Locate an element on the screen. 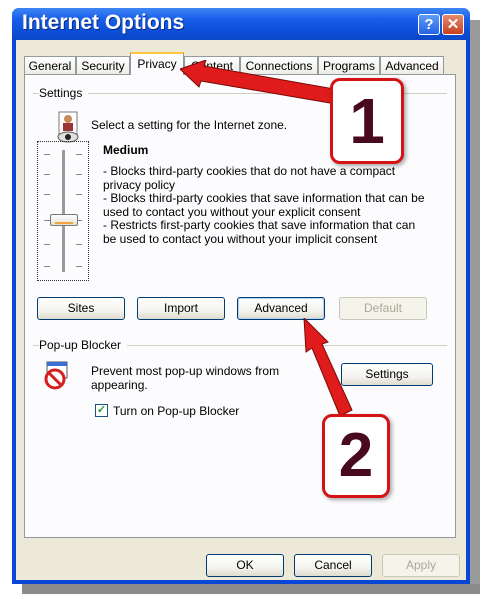 The height and width of the screenshot is (599, 486). import-button: Import is located at coordinates (181, 308).